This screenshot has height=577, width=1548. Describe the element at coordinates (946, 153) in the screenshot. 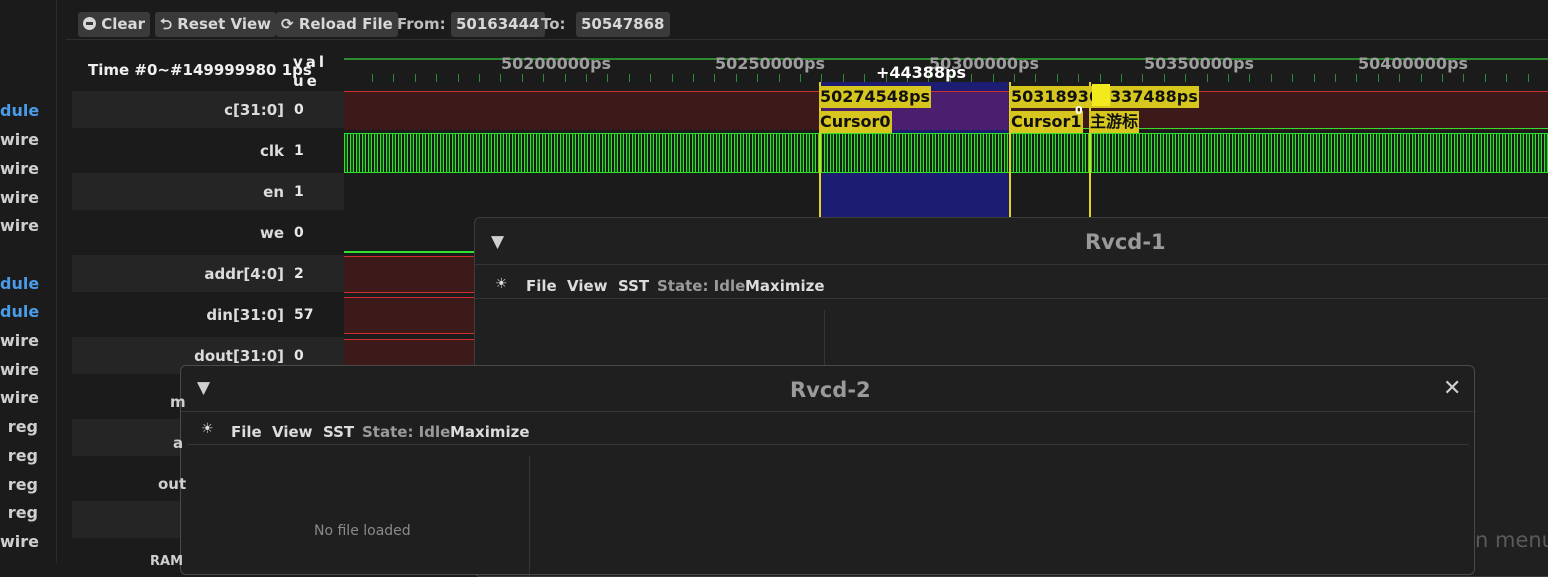

I see `wave-clk` at that location.